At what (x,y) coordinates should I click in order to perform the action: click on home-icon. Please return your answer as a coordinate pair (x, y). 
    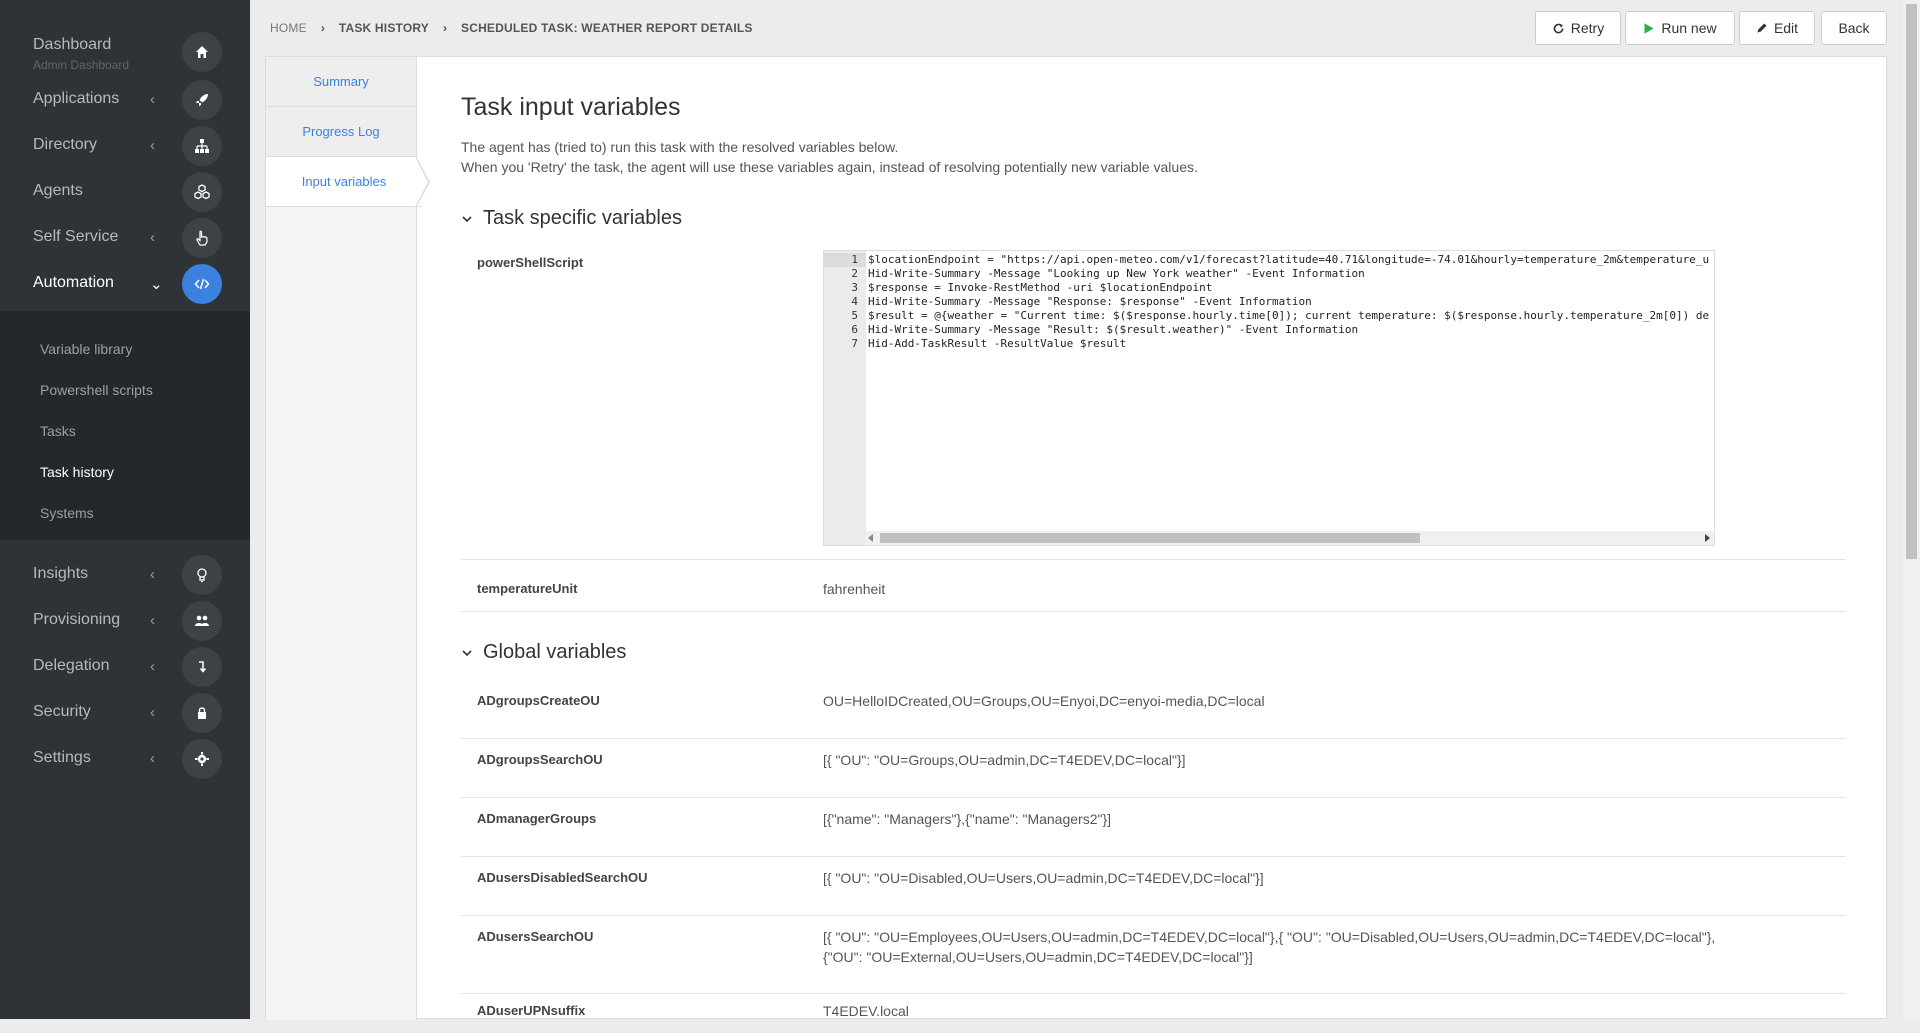
    Looking at the image, I should click on (202, 52).